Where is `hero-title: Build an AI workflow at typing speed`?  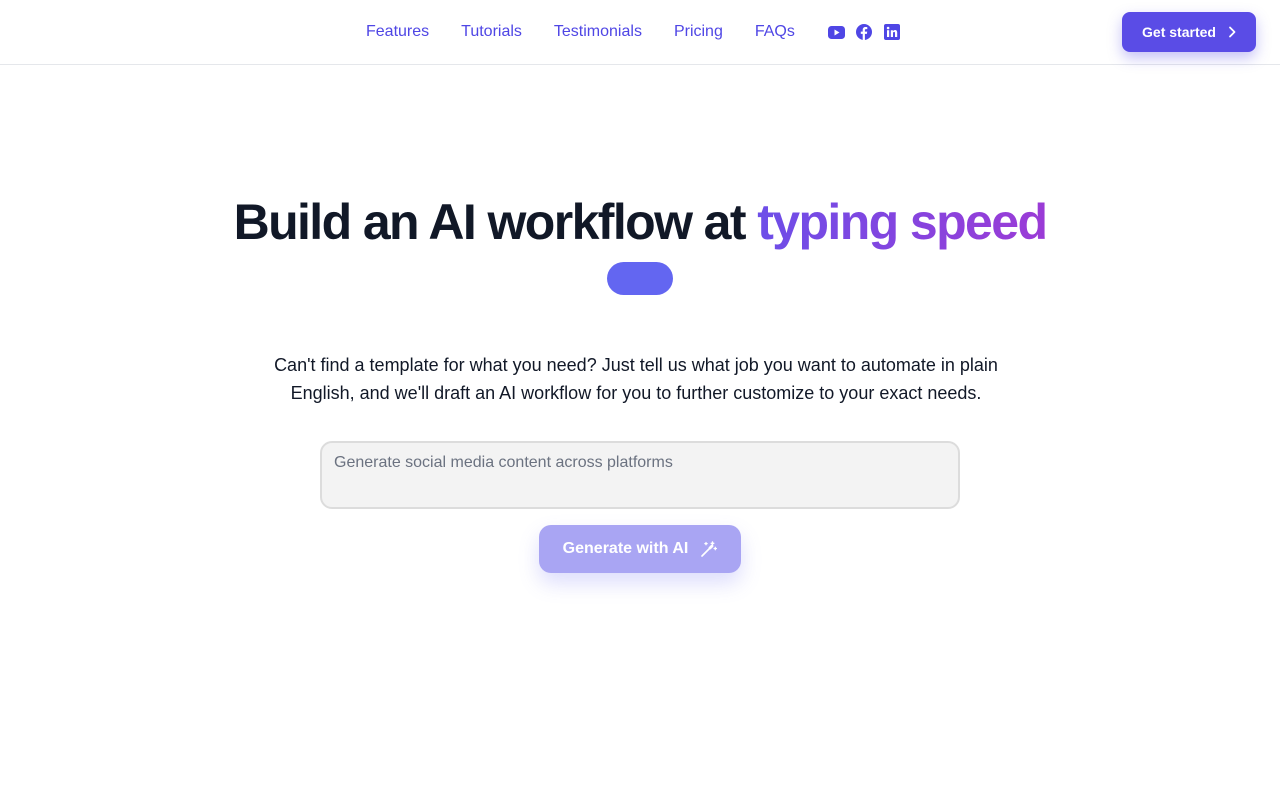
hero-title: Build an AI workflow at typing speed is located at coordinates (640, 222).